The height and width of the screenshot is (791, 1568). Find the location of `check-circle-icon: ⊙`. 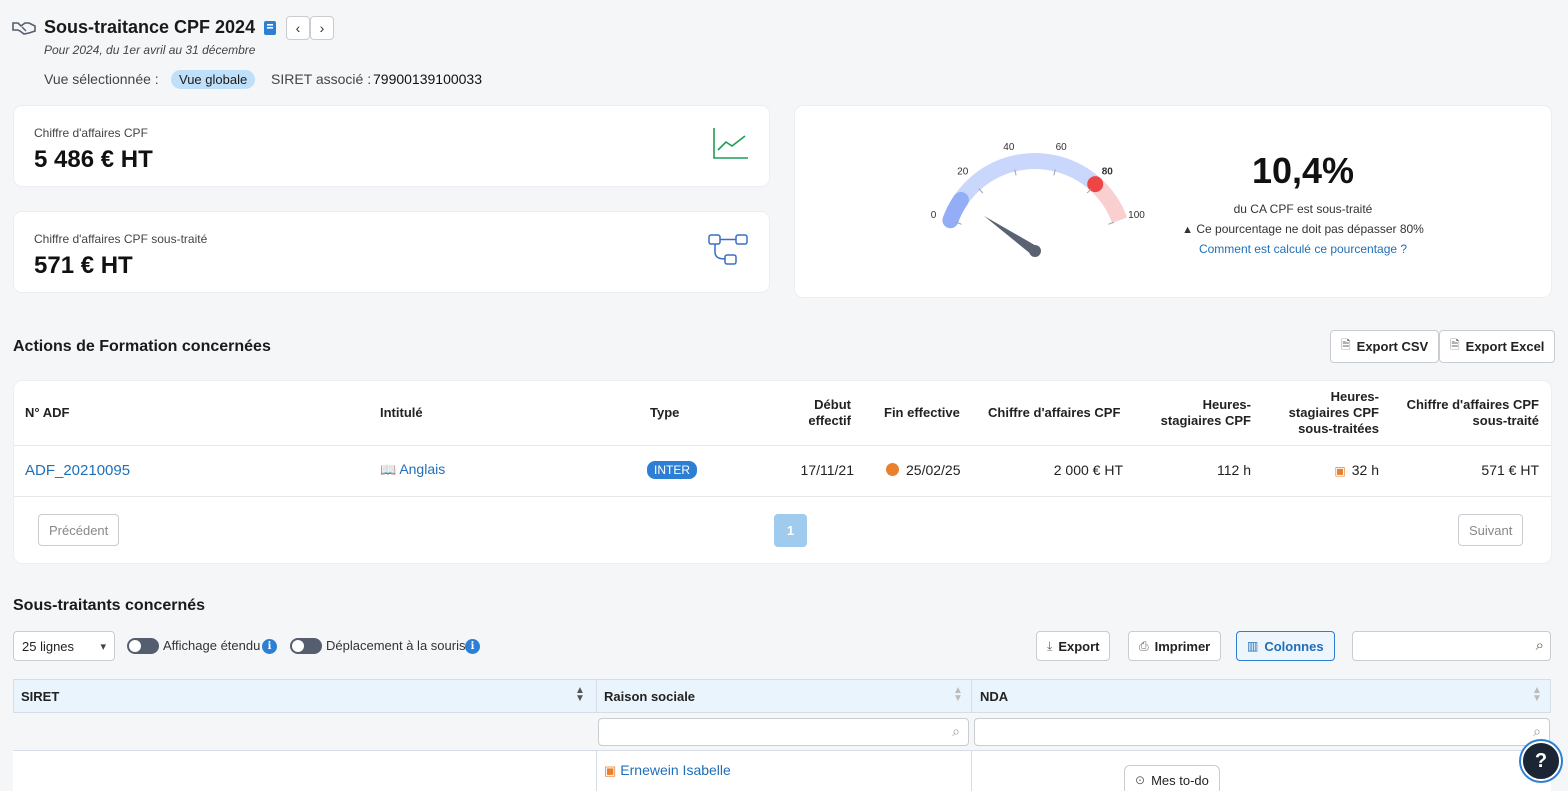

check-circle-icon: ⊙ is located at coordinates (1140, 780).